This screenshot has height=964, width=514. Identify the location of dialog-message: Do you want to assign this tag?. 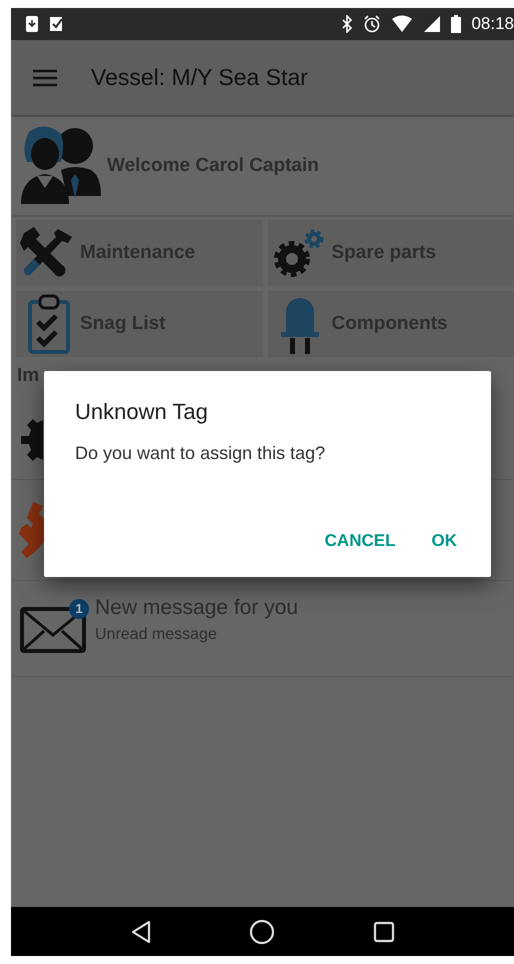
(200, 453).